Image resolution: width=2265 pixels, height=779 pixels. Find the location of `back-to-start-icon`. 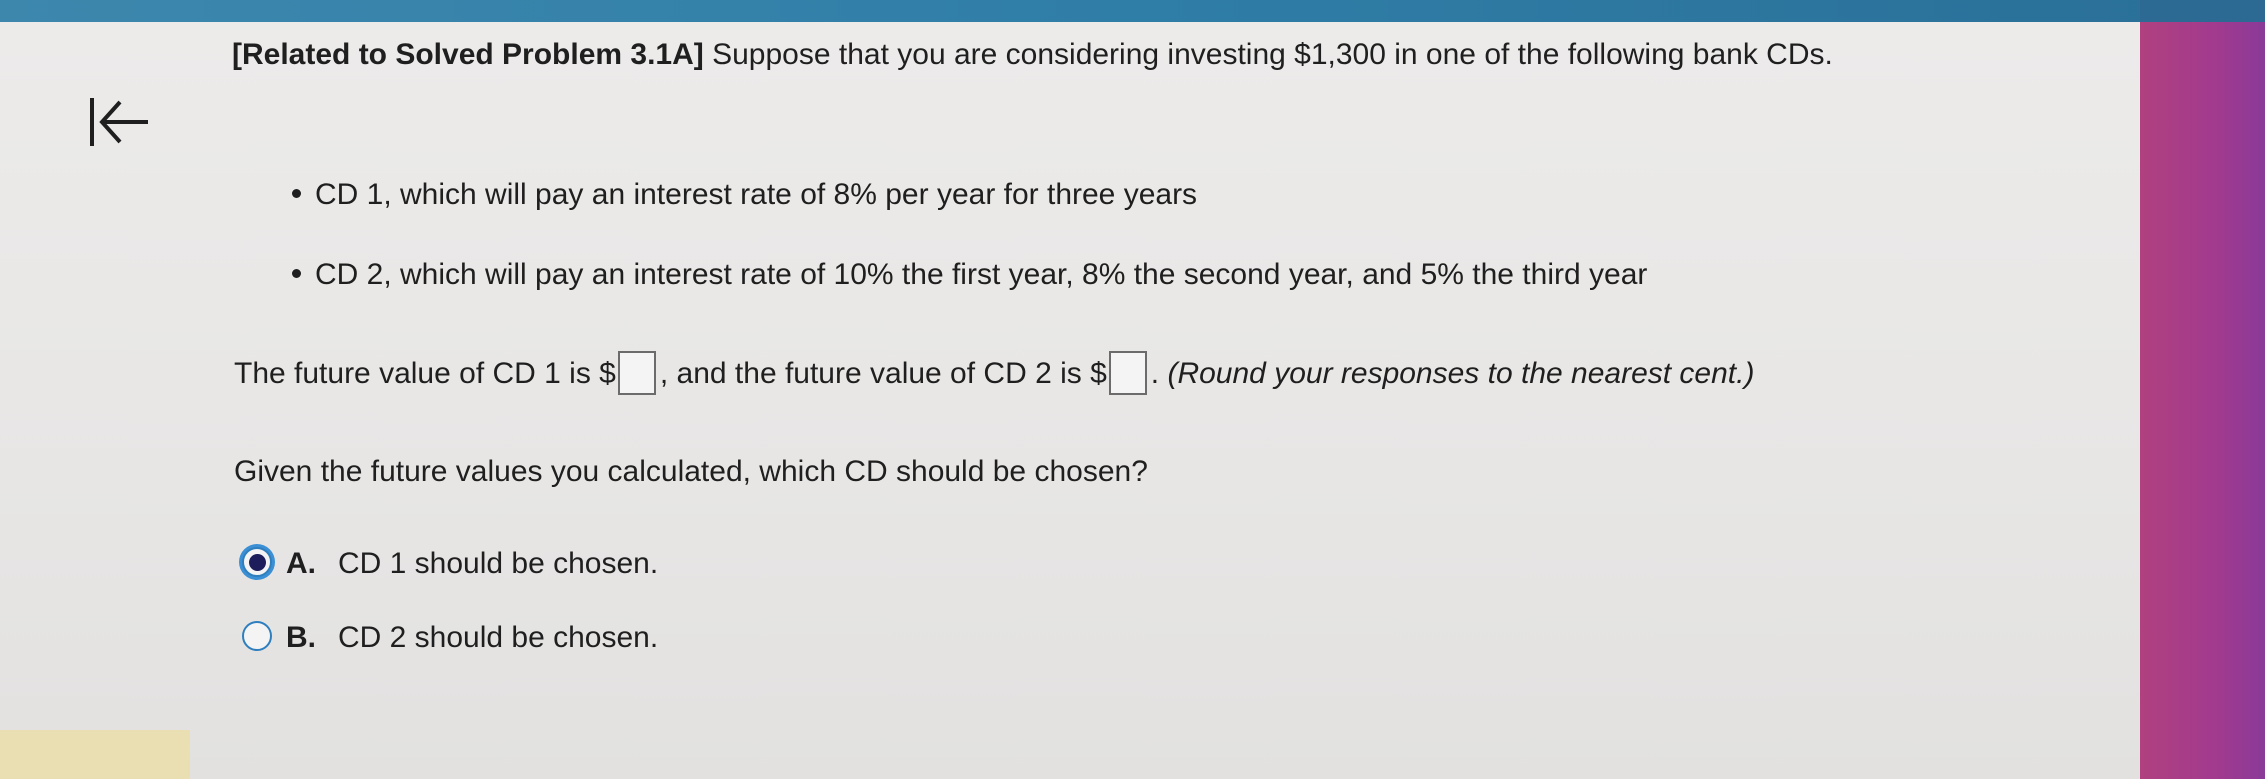

back-to-start-icon is located at coordinates (119, 122).